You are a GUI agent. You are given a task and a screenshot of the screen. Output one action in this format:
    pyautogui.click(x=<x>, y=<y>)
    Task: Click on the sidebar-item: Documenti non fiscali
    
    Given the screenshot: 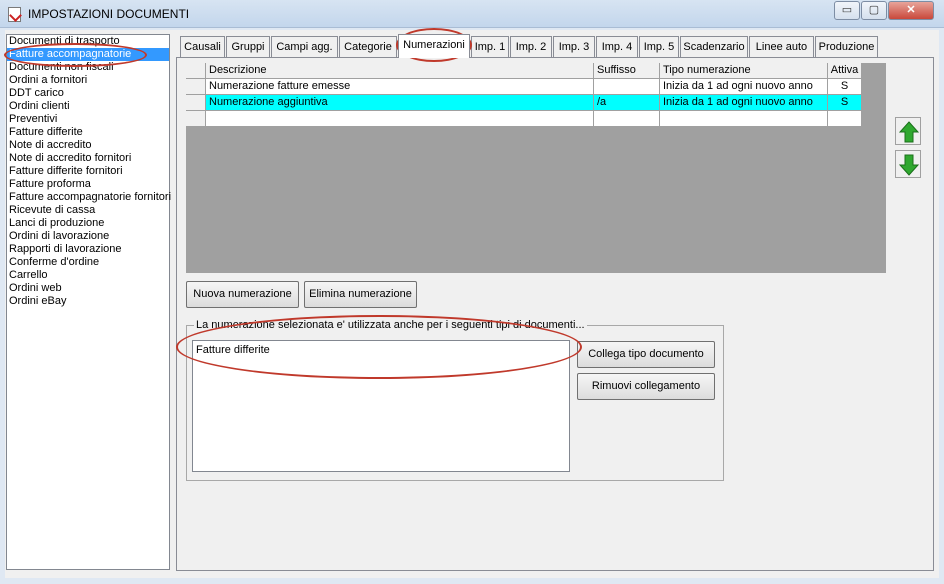 What is the action you would take?
    pyautogui.click(x=88, y=67)
    